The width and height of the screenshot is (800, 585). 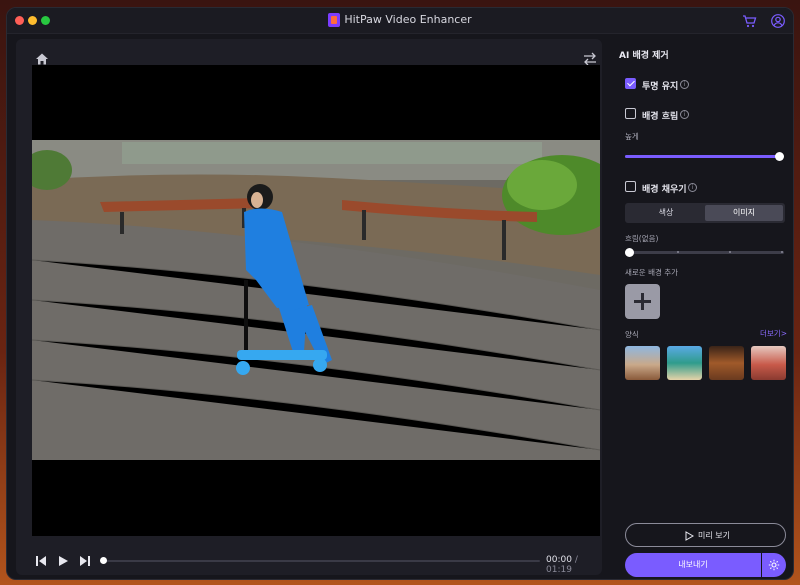 What do you see at coordinates (559, 560) in the screenshot?
I see `current-time: 00:00` at bounding box center [559, 560].